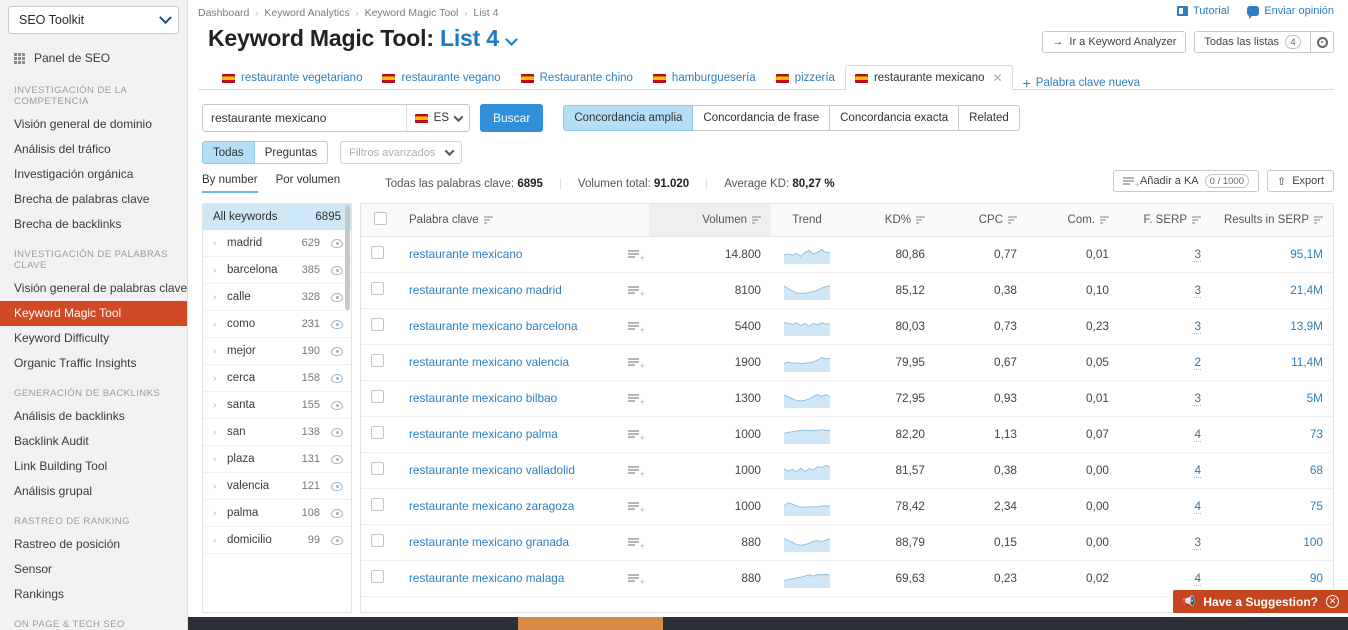 This screenshot has height=630, width=1348. Describe the element at coordinates (93, 174) in the screenshot. I see `sidebar-item-investigaci-n-org-nica: Investigación orgánica` at that location.